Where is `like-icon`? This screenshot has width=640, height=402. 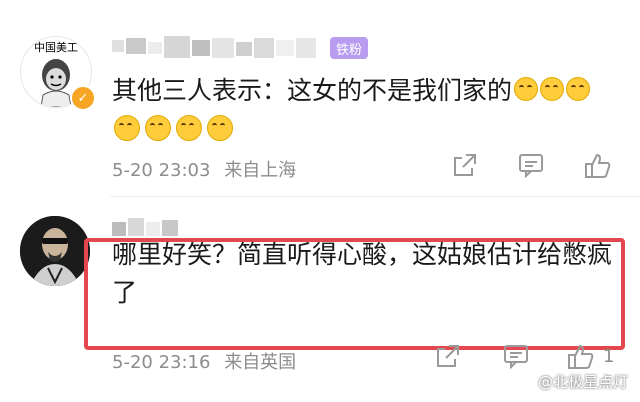 like-icon is located at coordinates (598, 169).